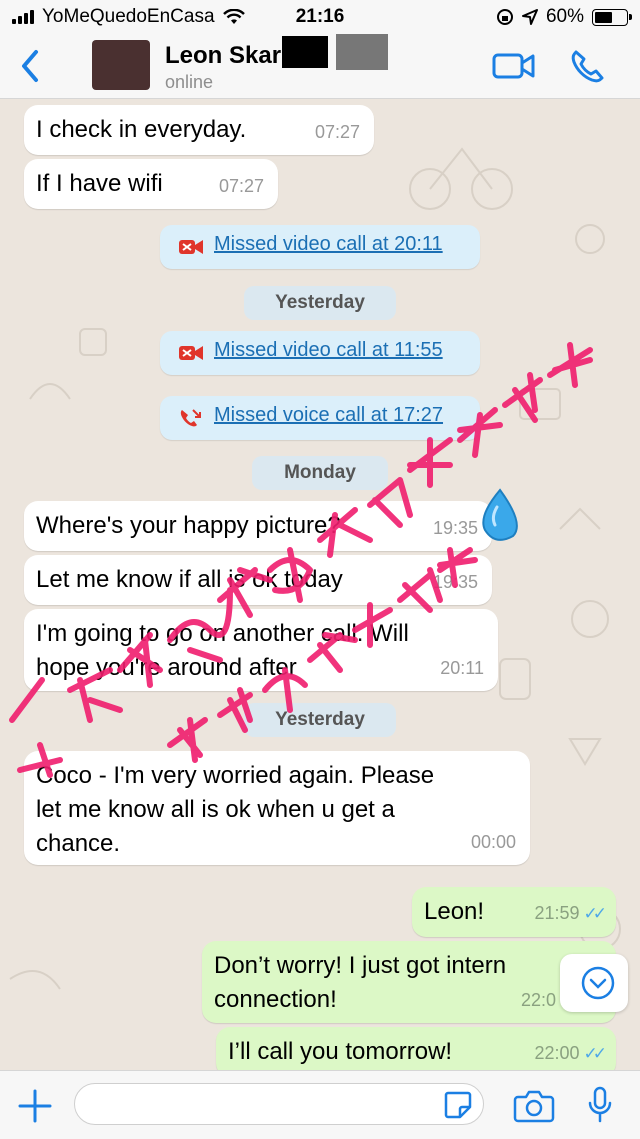 This screenshot has height=1139, width=640. Describe the element at coordinates (188, 525) in the screenshot. I see `message-text: Where's your happy picture?` at that location.